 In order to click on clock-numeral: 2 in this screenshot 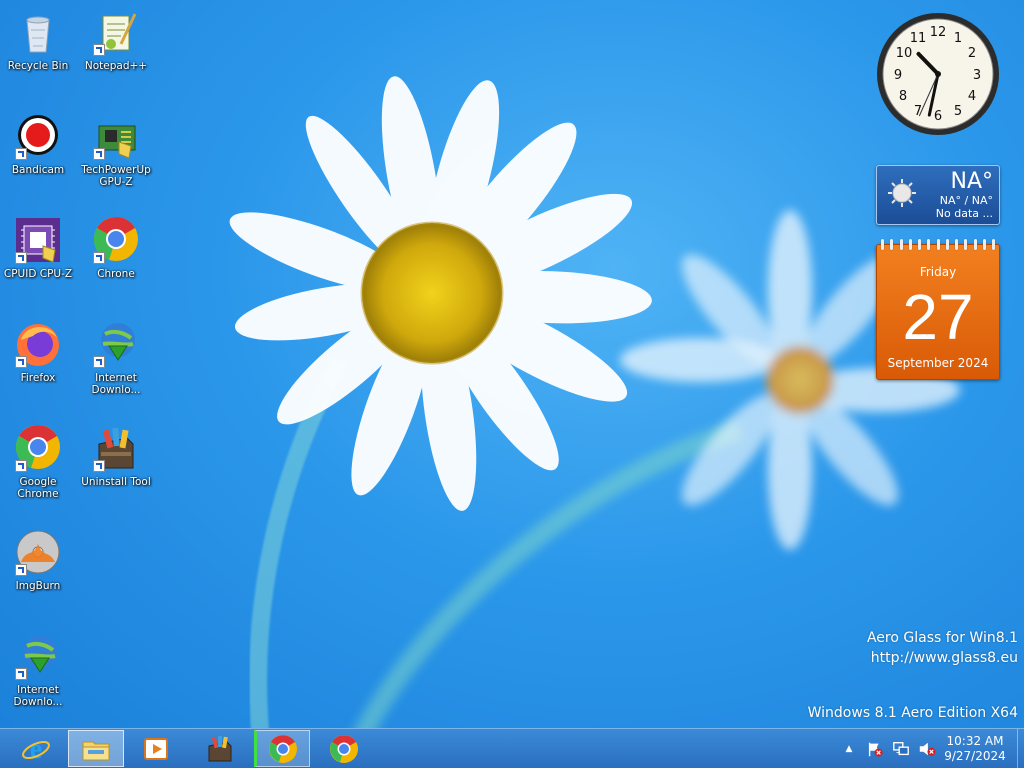, I will do `click(972, 53)`.